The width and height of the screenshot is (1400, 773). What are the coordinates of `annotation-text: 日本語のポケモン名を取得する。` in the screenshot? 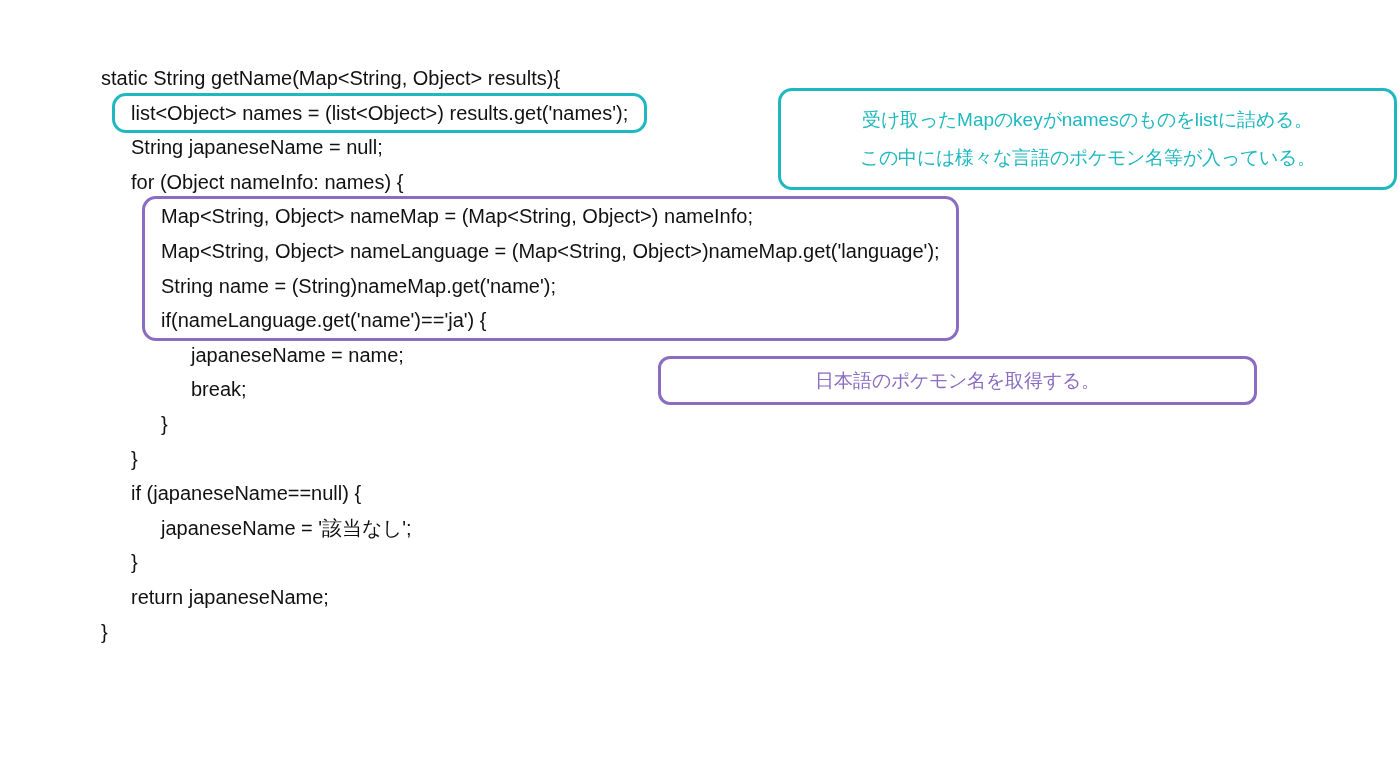 It's located at (957, 380).